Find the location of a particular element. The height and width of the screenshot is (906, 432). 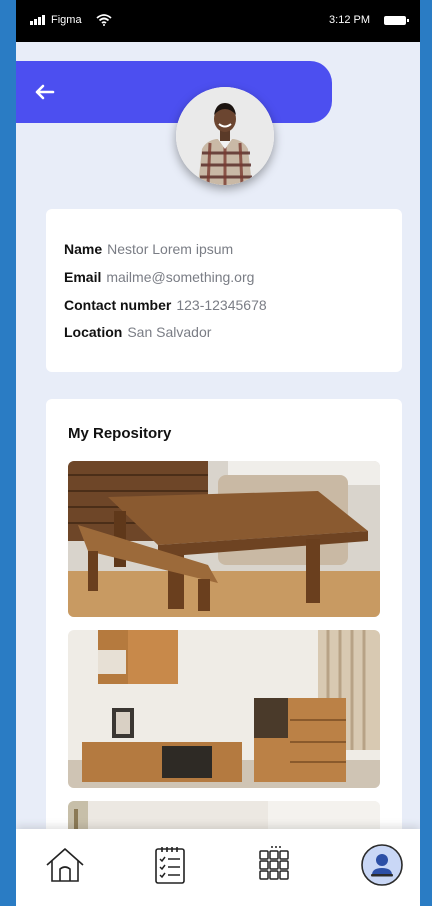

signal-icon is located at coordinates (37, 20).